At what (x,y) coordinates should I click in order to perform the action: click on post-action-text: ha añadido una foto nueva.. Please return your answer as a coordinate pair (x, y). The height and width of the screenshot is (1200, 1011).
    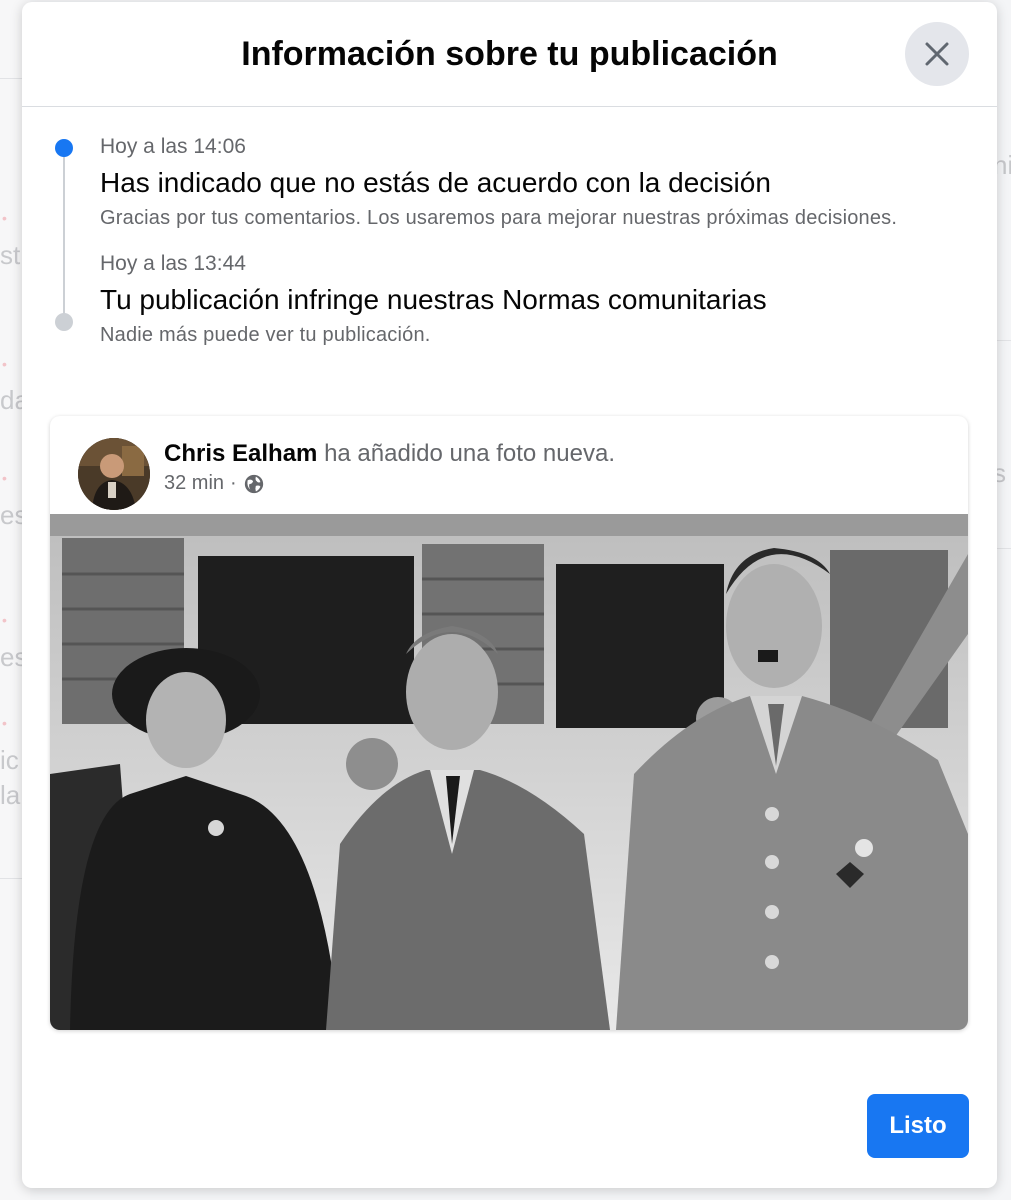
    Looking at the image, I should click on (469, 453).